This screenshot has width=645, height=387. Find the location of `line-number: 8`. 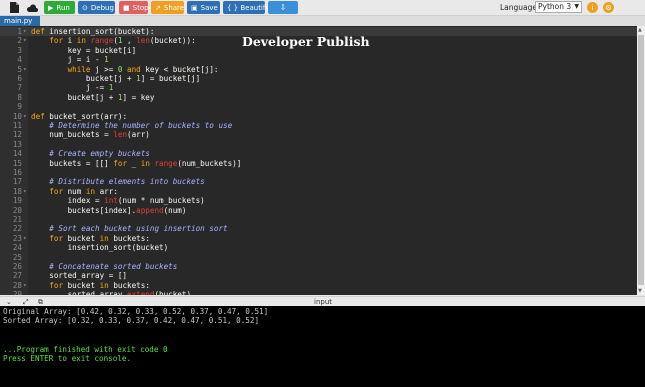

line-number: 8 is located at coordinates (19, 97).